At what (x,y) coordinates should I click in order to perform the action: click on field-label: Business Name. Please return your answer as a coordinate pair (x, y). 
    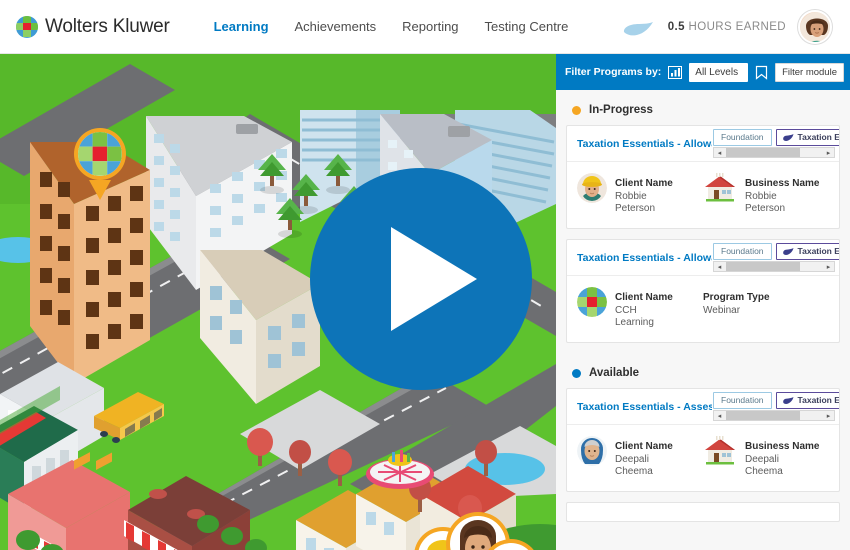
    Looking at the image, I should click on (782, 183).